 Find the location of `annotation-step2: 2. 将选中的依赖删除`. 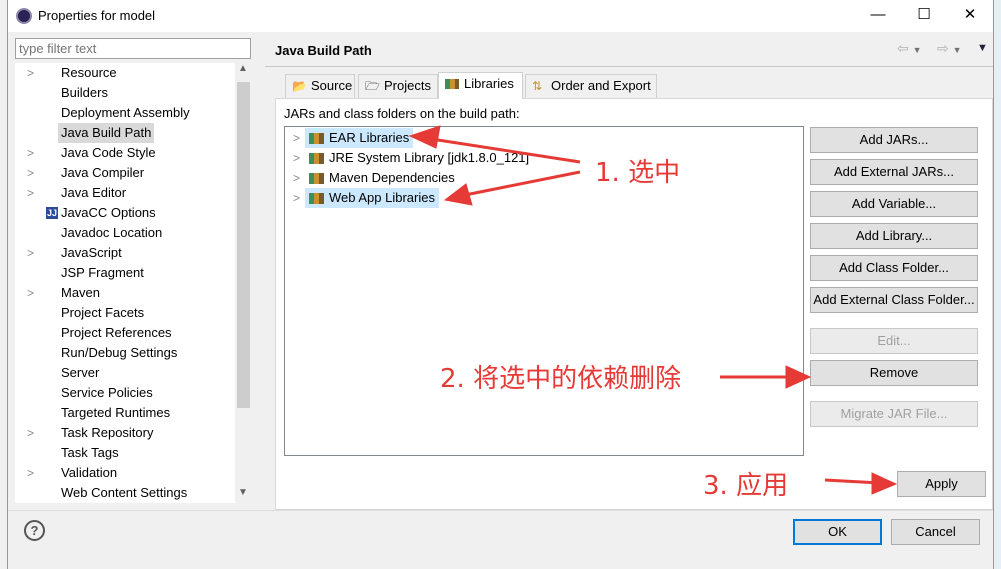

annotation-step2: 2. 将选中的依赖删除 is located at coordinates (561, 379).